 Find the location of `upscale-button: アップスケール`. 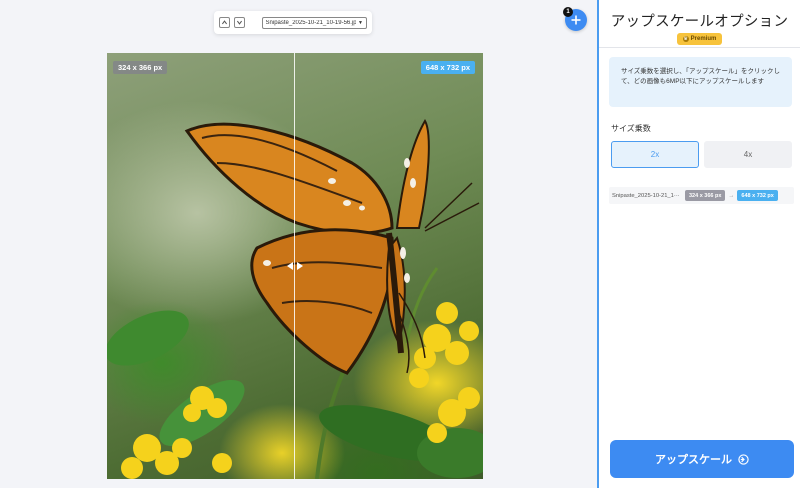

upscale-button: アップスケール is located at coordinates (702, 459).